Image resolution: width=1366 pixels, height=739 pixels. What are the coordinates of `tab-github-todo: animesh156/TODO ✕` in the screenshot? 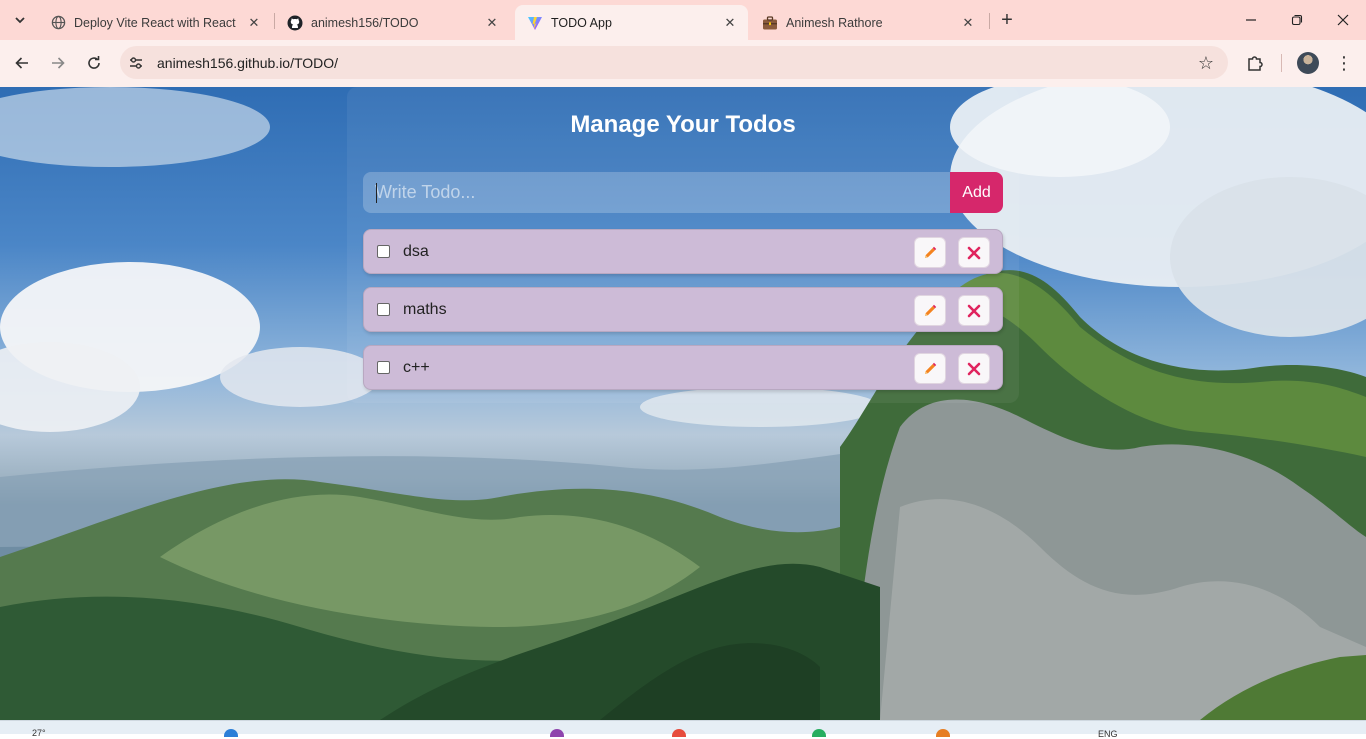 It's located at (392, 22).